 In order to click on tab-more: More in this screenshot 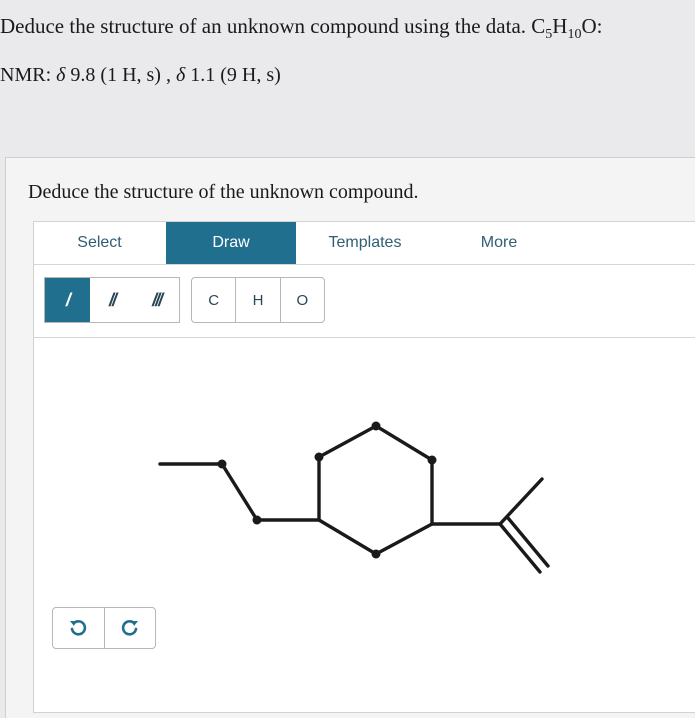, I will do `click(499, 243)`.